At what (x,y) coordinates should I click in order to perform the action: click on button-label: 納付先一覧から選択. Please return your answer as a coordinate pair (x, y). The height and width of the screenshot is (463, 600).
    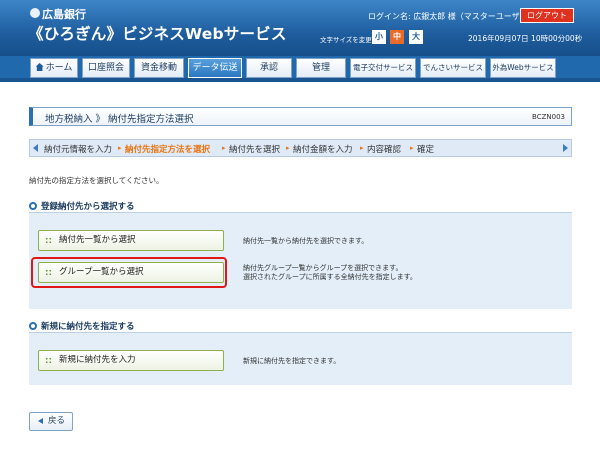
    Looking at the image, I should click on (97, 240).